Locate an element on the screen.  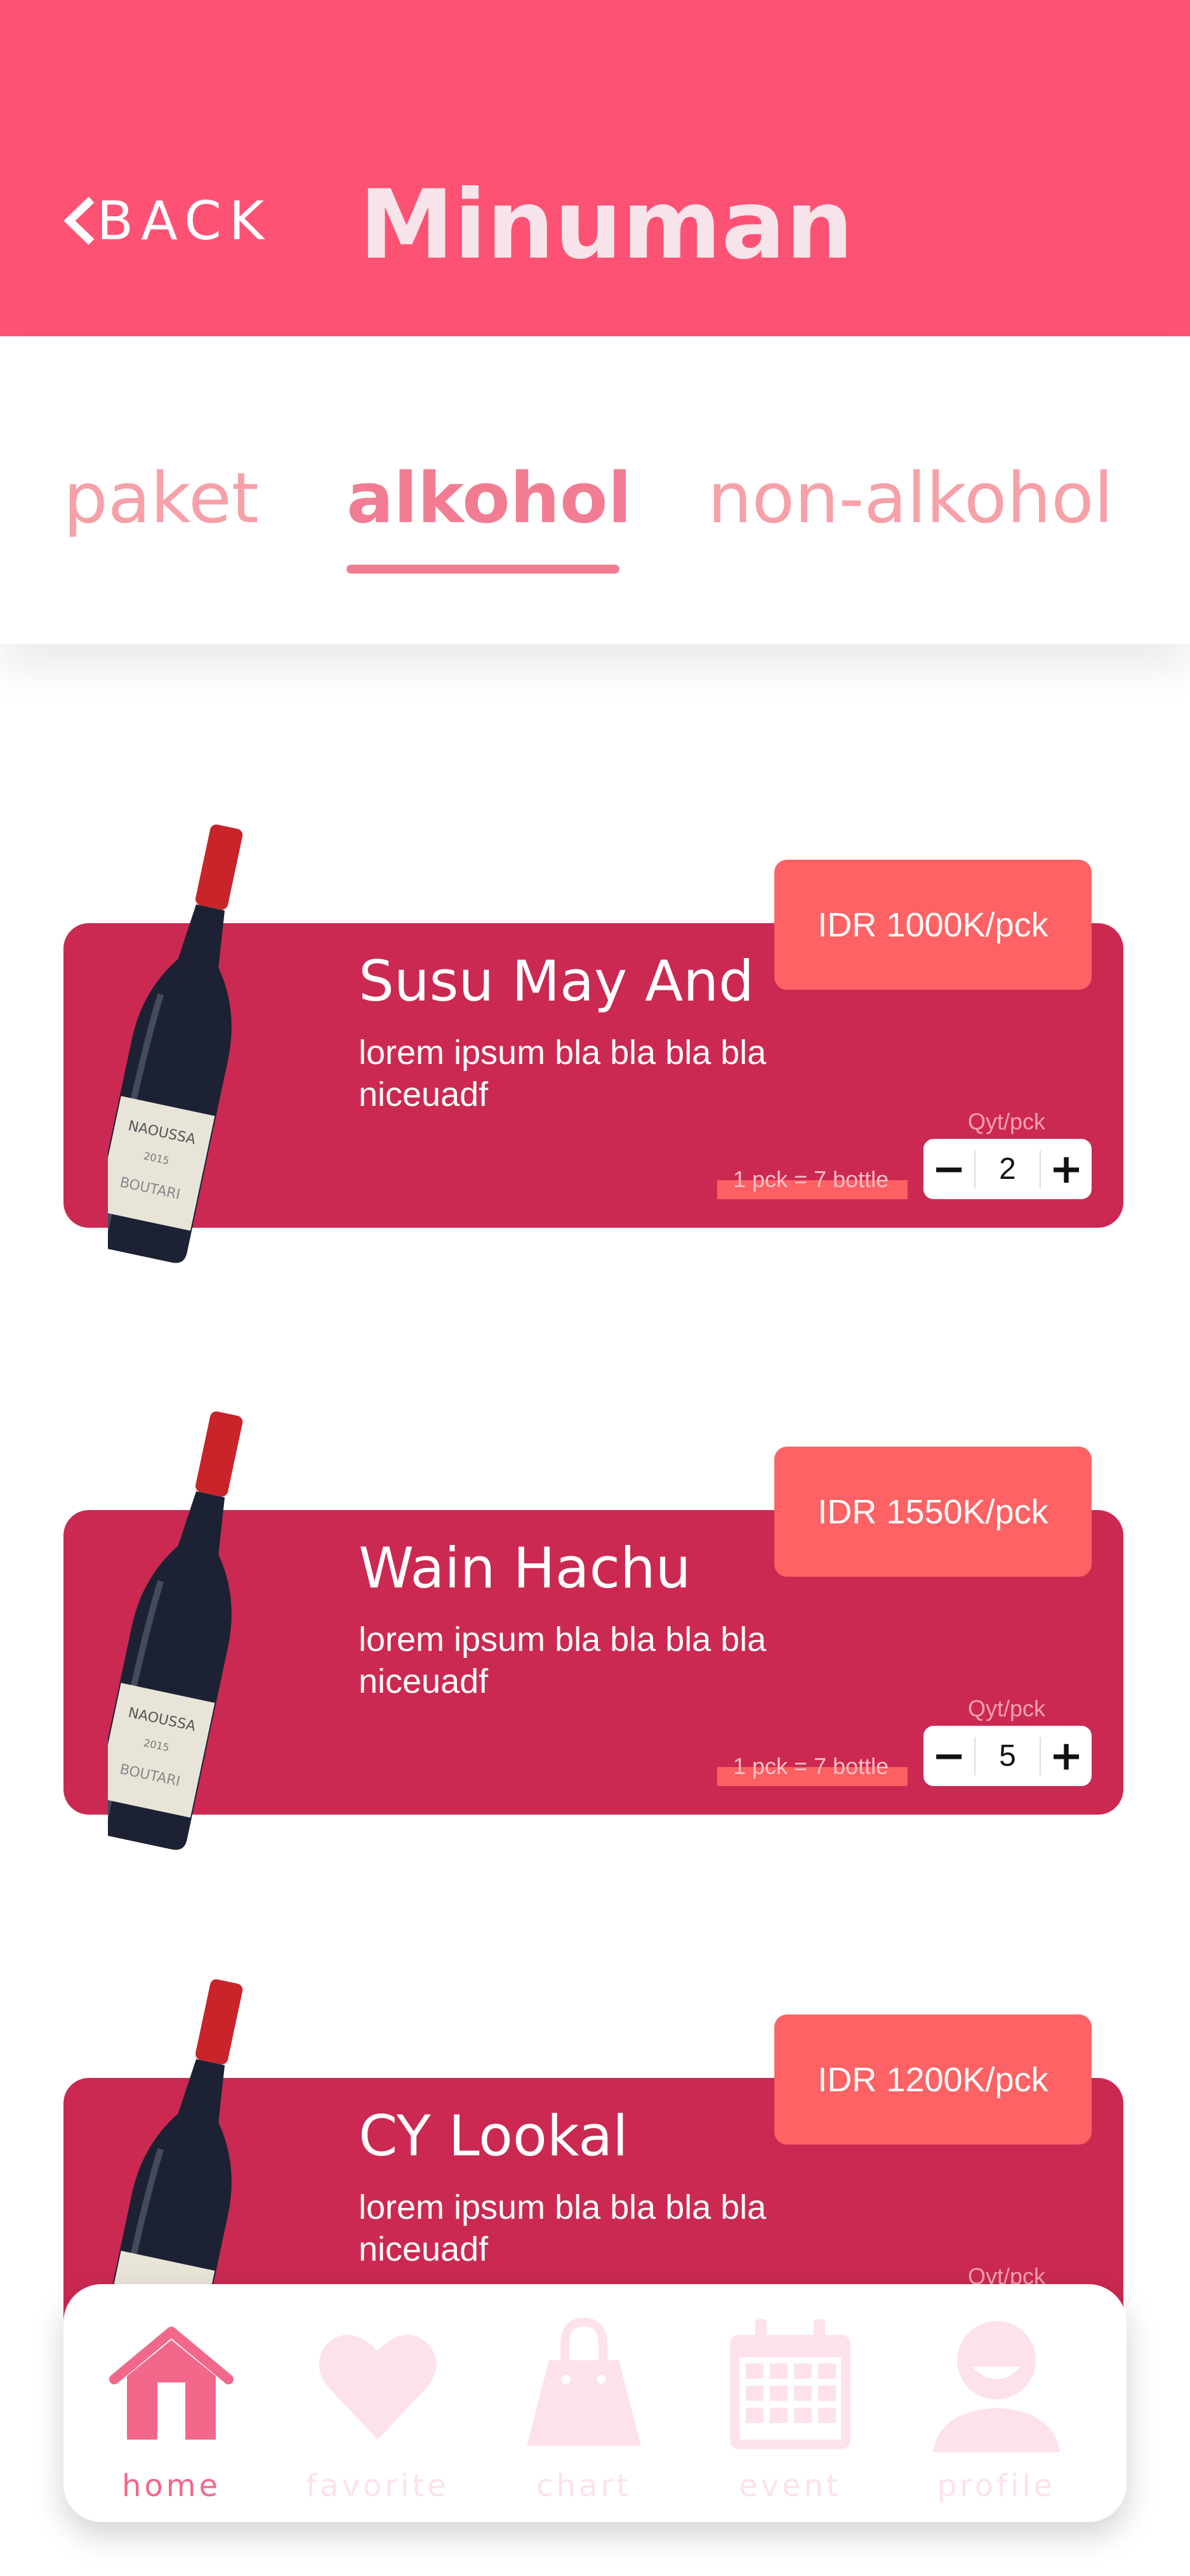
price-tag: IDR 1000K/pck is located at coordinates (933, 925).